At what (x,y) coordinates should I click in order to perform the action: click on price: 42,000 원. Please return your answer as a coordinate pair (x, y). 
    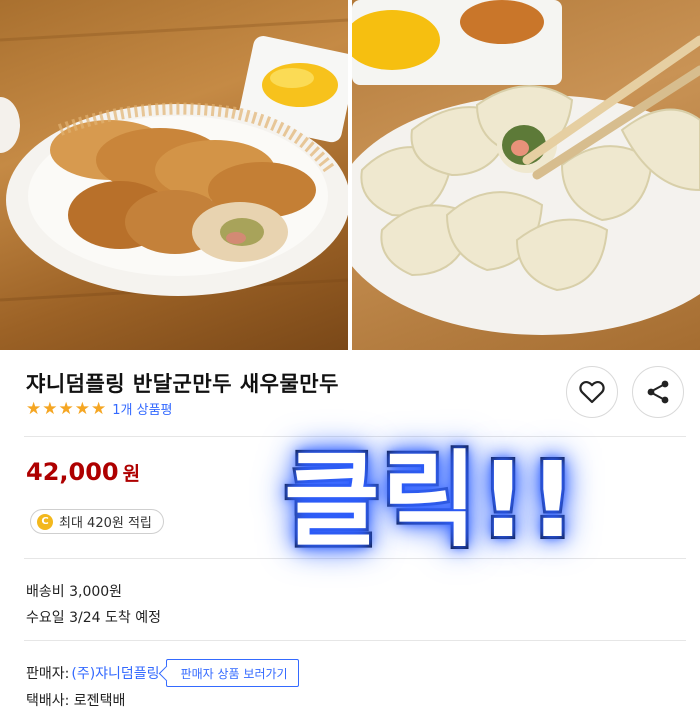
    Looking at the image, I should click on (83, 472).